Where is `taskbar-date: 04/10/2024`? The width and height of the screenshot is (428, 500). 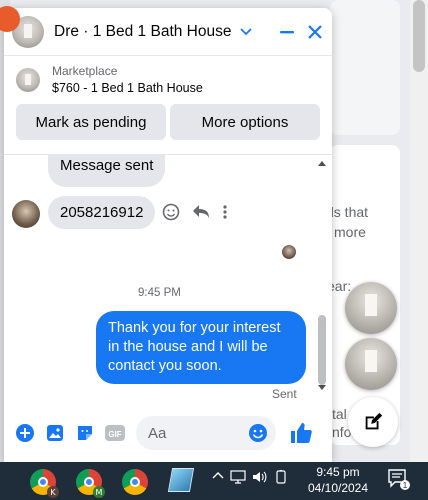
taskbar-date: 04/10/2024 is located at coordinates (338, 488).